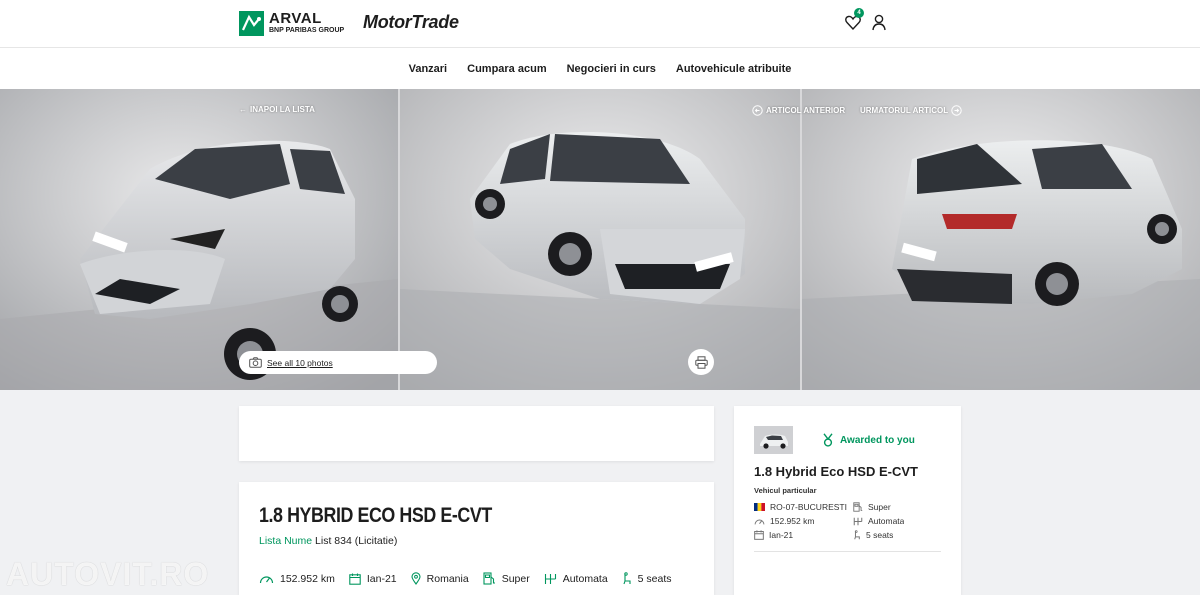 This screenshot has height=595, width=1200. Describe the element at coordinates (282, 109) in the screenshot. I see `back-to-list-label: INAPOI LA LISTA` at that location.